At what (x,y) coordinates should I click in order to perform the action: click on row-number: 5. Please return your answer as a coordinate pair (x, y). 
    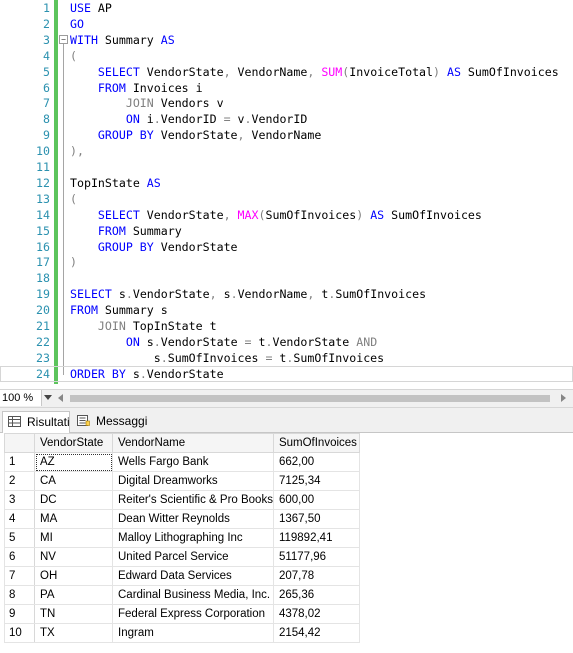
    Looking at the image, I should click on (19, 538).